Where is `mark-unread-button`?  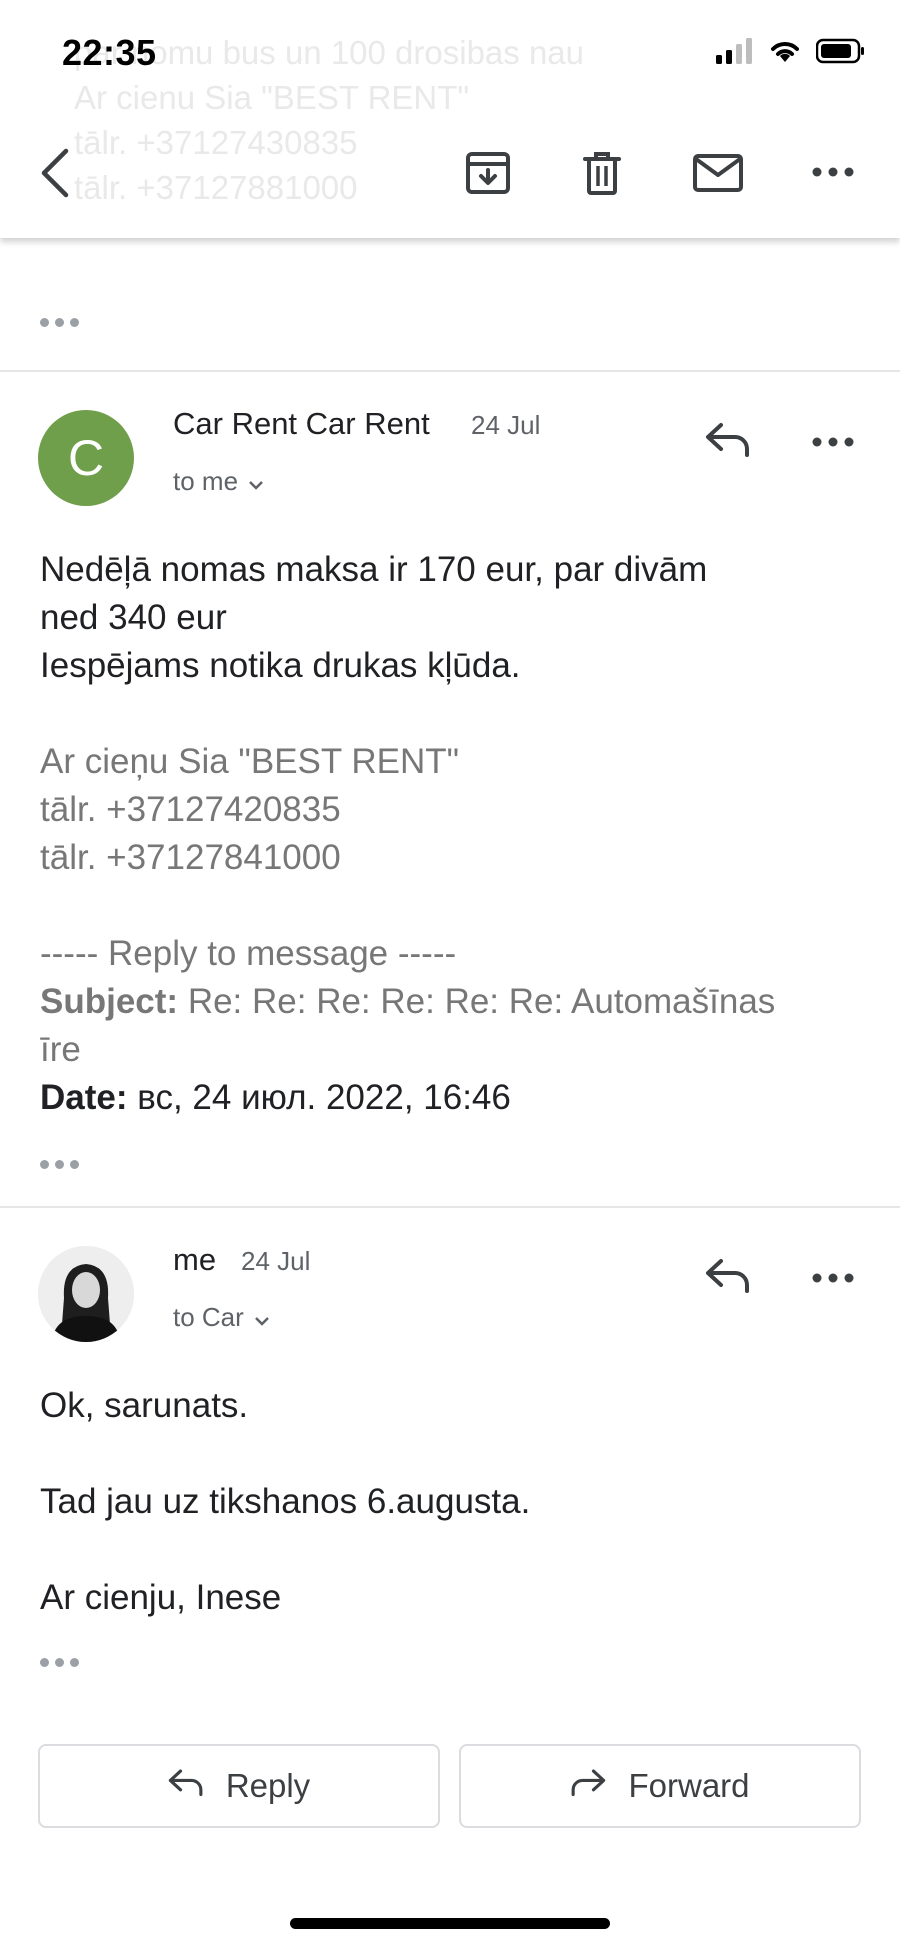
mark-unread-button is located at coordinates (718, 175).